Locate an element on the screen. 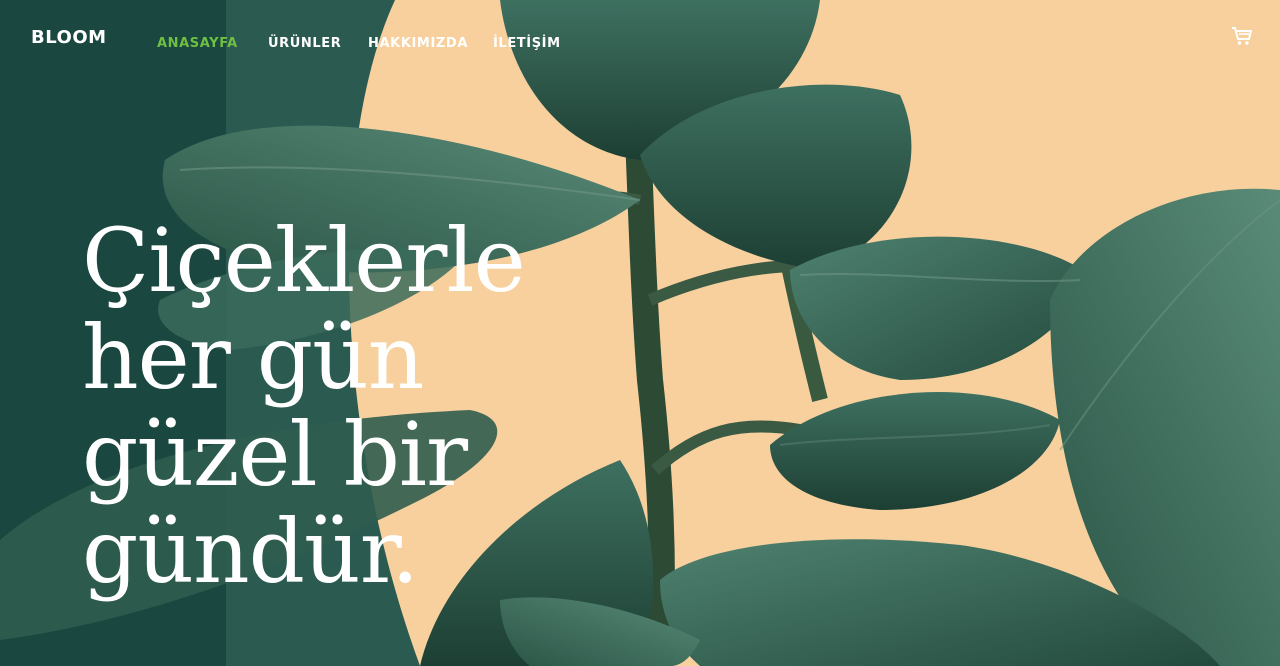 The width and height of the screenshot is (1280, 666). nav-item-urunler: ÜRÜNLER is located at coordinates (304, 43).